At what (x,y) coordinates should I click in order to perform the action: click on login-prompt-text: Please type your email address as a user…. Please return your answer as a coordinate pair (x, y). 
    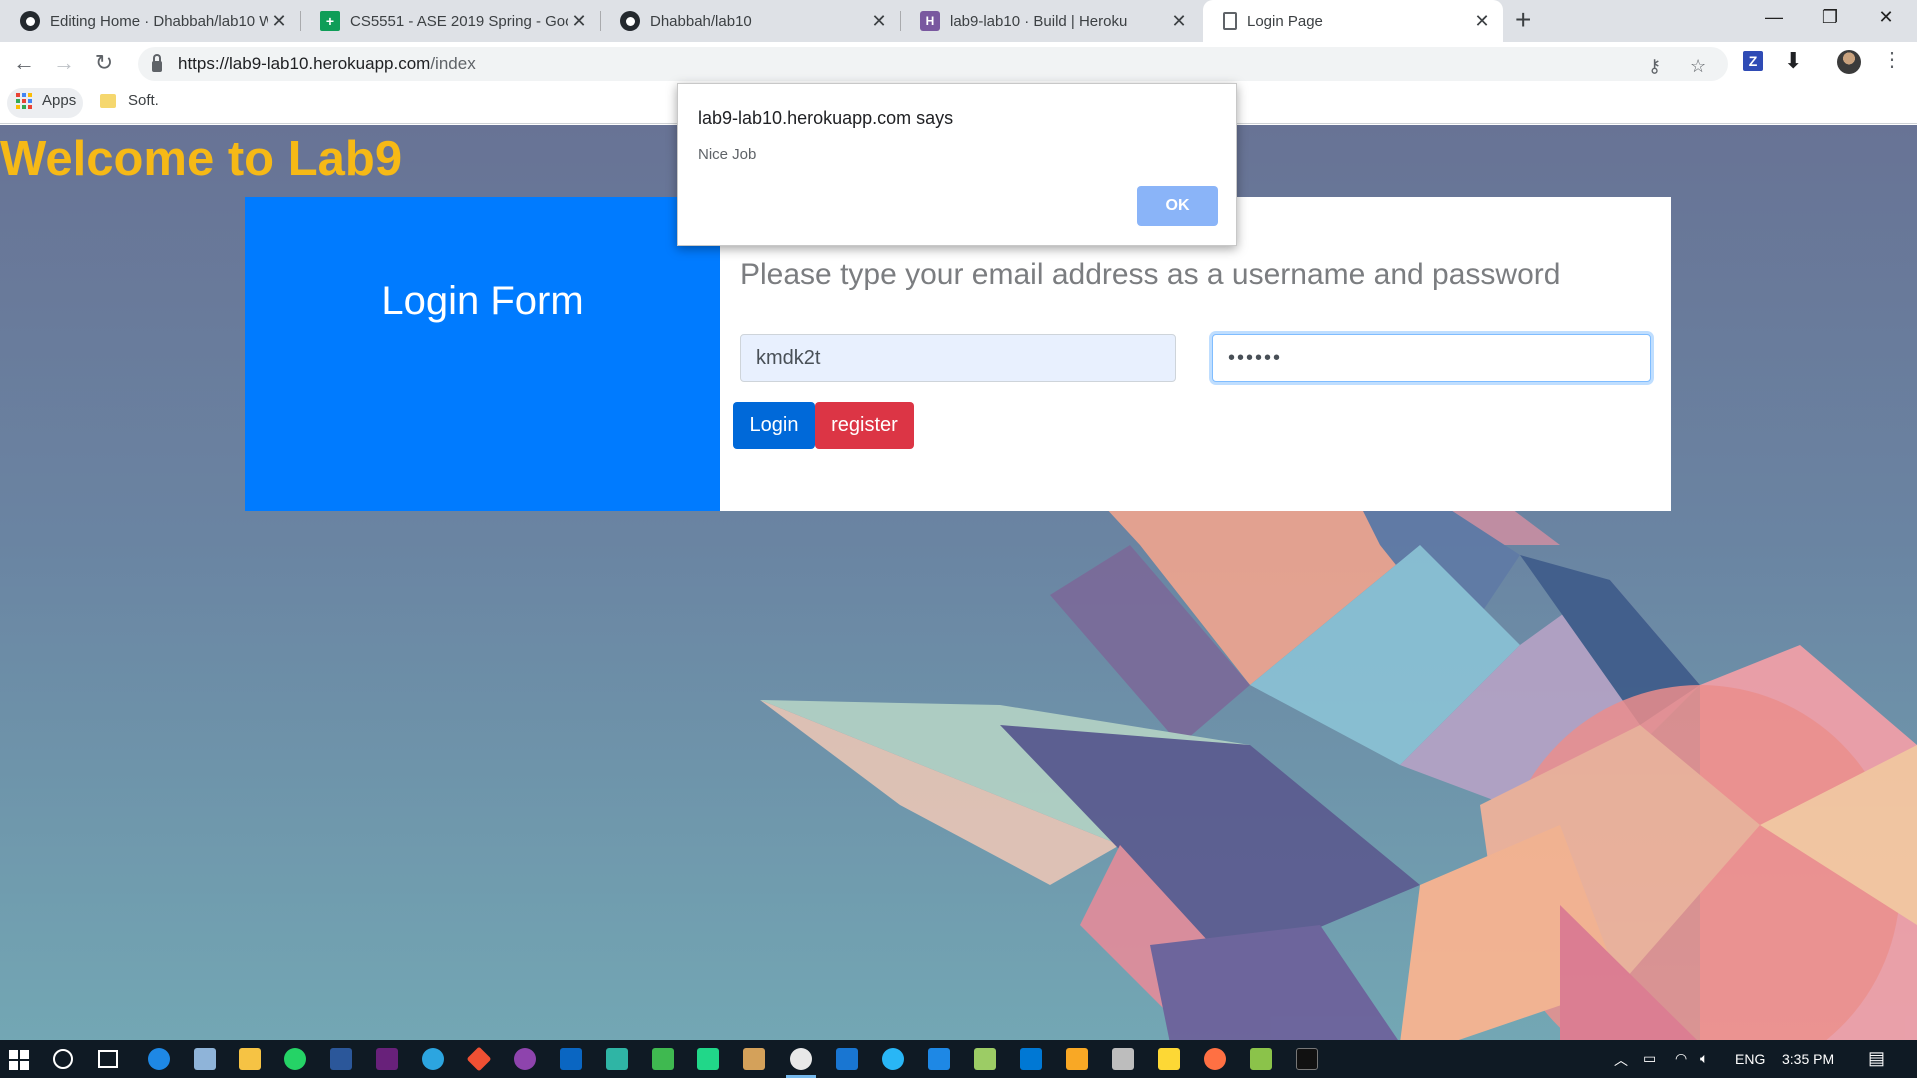
    Looking at the image, I should click on (1150, 274).